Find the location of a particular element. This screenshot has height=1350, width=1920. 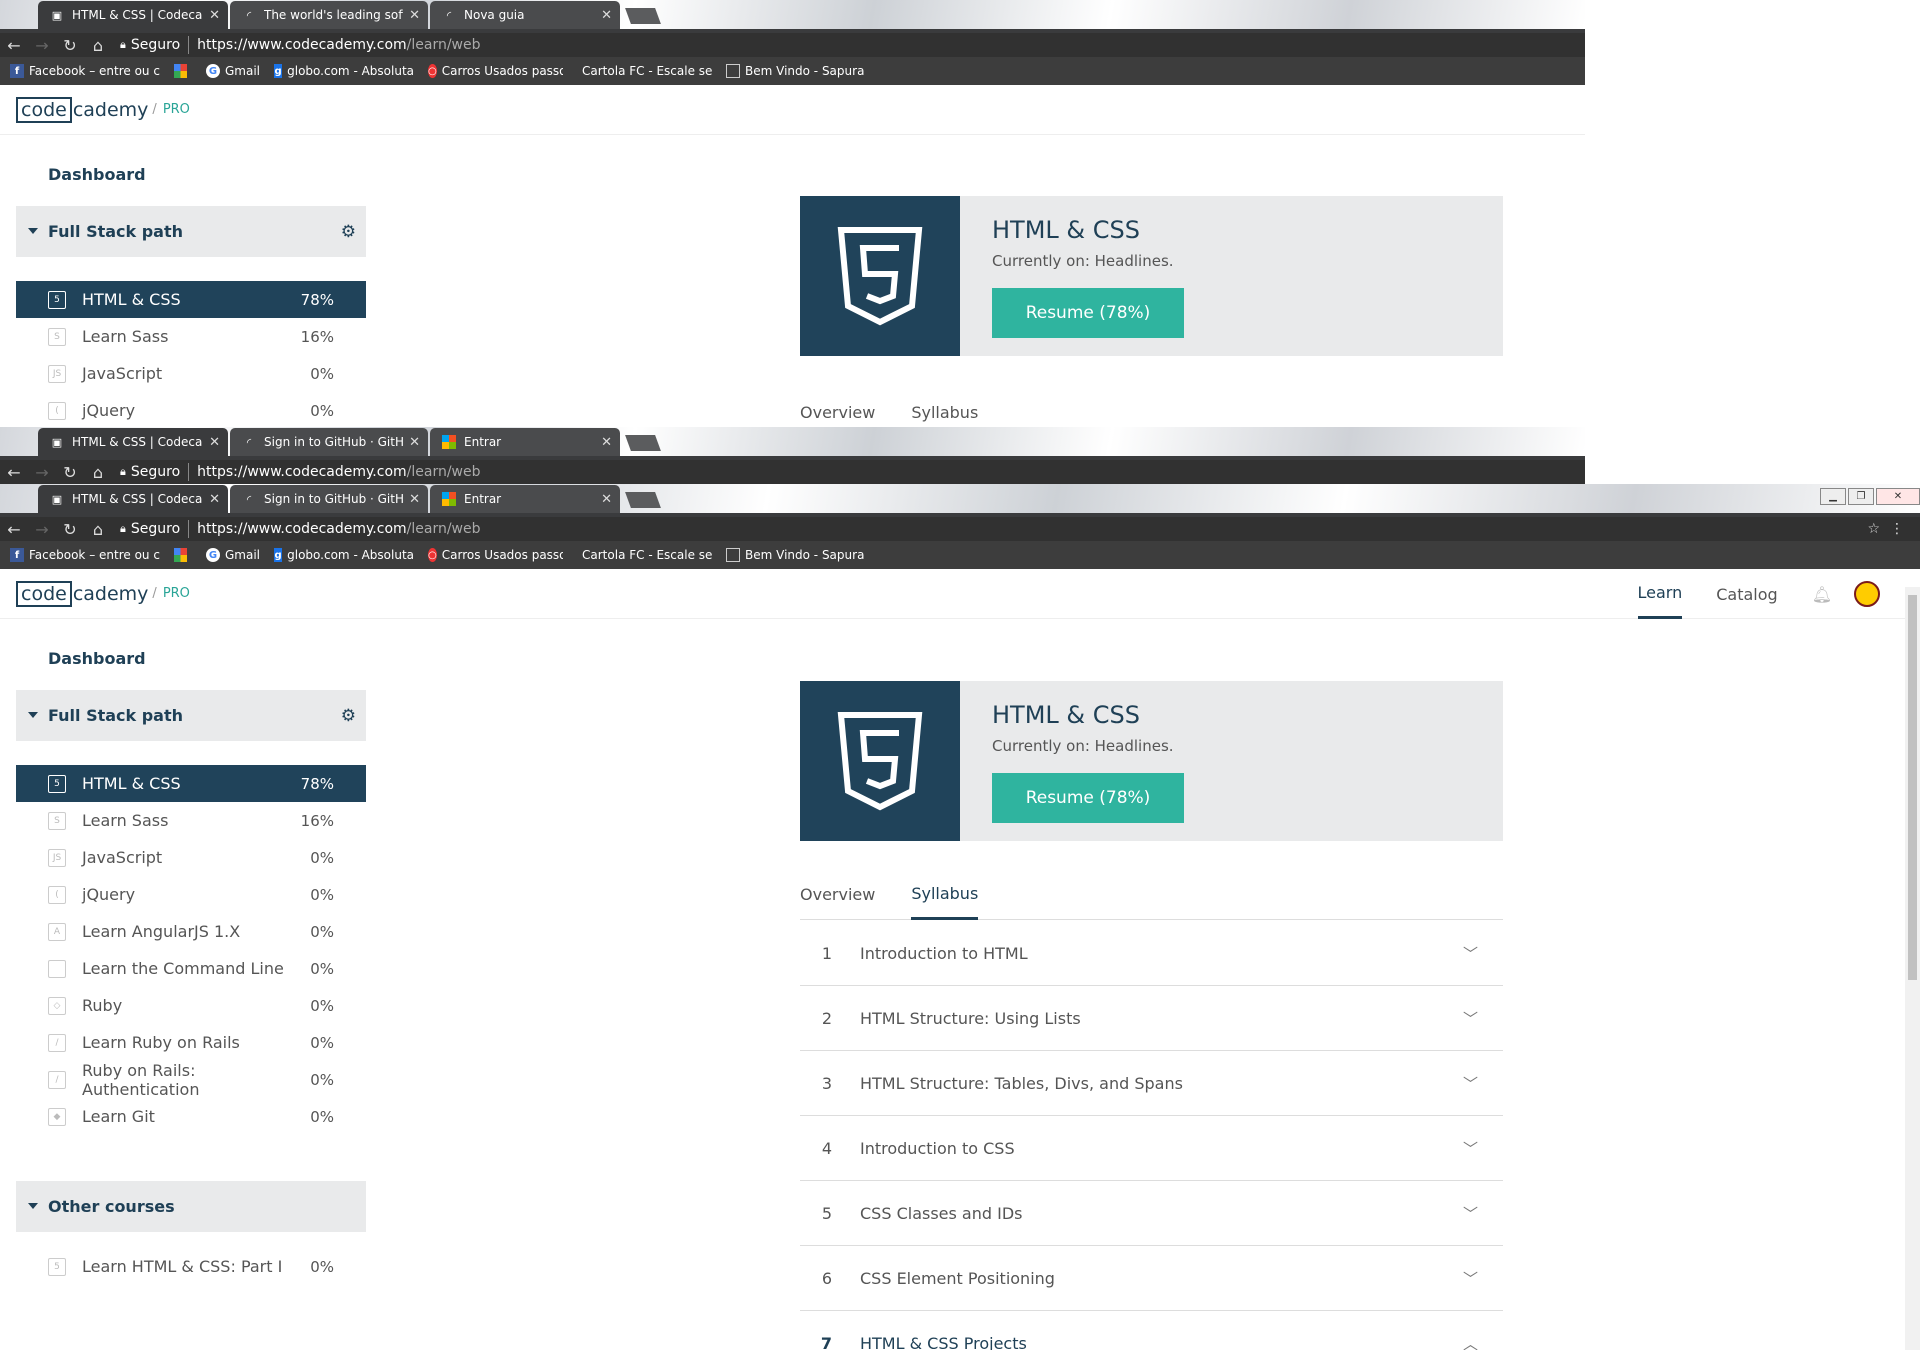

scrollbar is located at coordinates (1912, 968).